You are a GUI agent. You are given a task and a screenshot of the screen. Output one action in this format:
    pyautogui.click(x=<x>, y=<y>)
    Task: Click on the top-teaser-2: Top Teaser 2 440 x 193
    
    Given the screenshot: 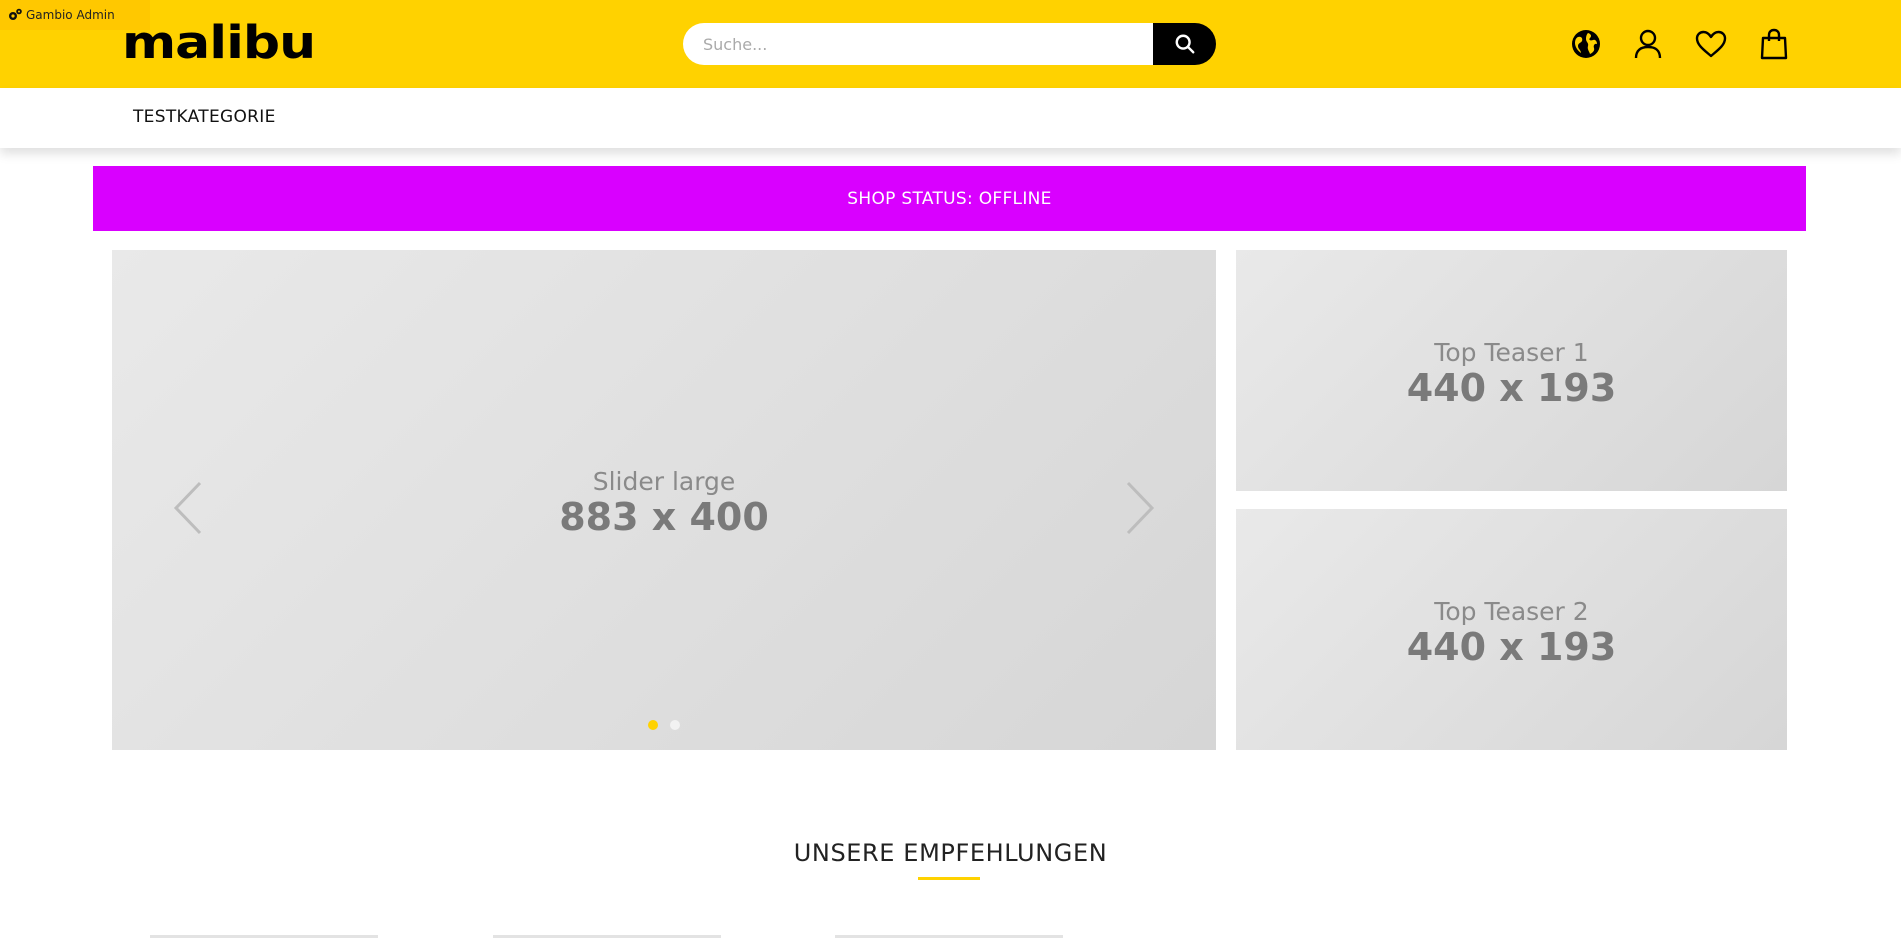 What is the action you would take?
    pyautogui.click(x=1511, y=629)
    